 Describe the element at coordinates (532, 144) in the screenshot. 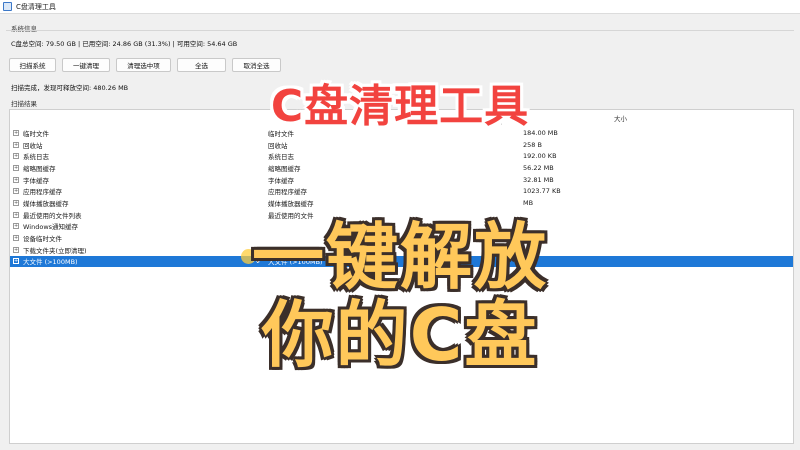

I see `row-size: 258 B` at that location.